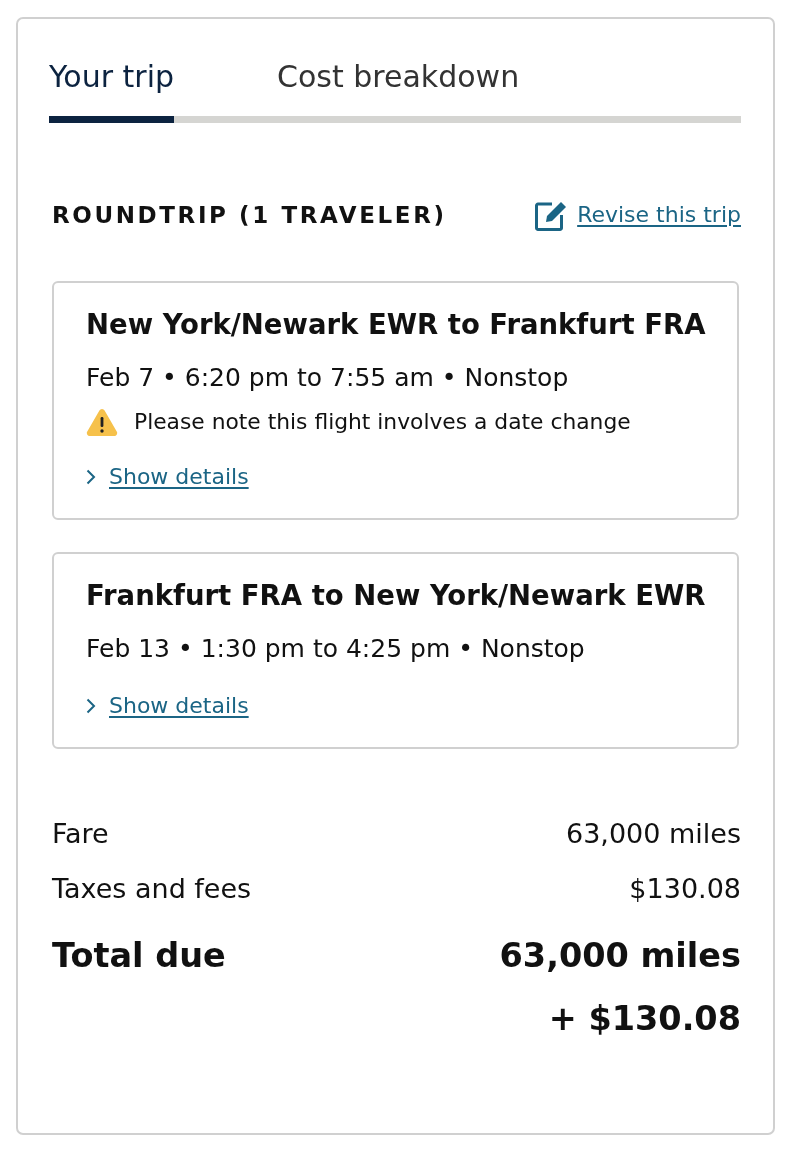 The width and height of the screenshot is (800, 1156). Describe the element at coordinates (112, 90) in the screenshot. I see `tab: Your trip` at that location.